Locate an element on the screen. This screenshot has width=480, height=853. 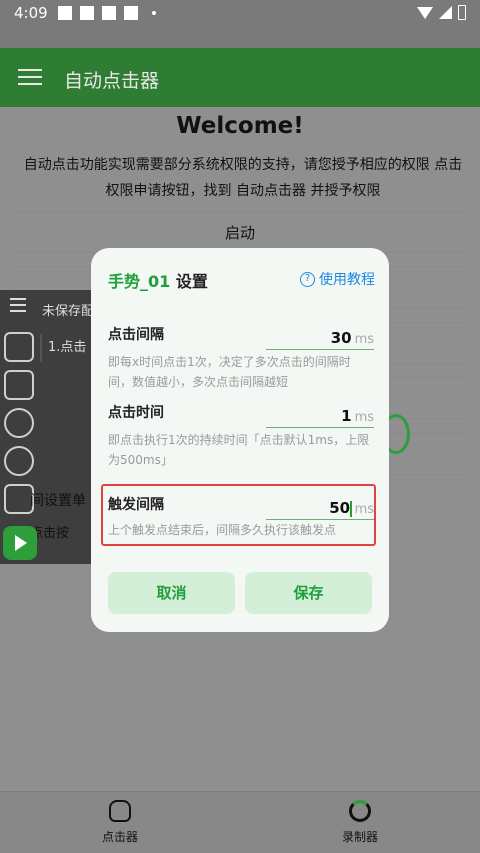
app-title: 自动点击器 is located at coordinates (112, 81).